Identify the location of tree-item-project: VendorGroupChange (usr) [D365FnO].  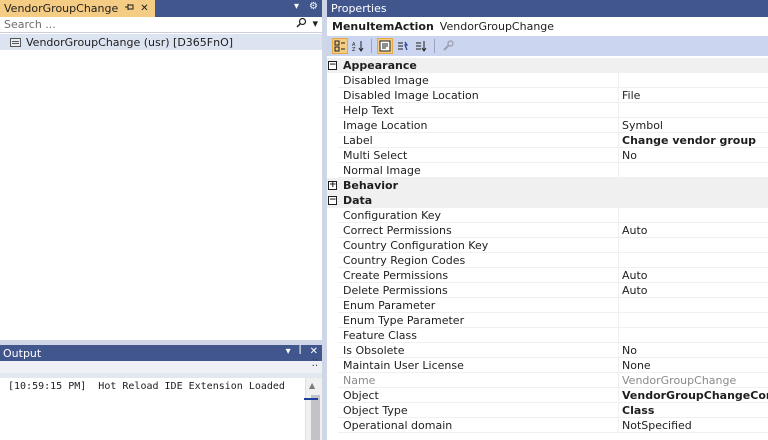
(161, 42).